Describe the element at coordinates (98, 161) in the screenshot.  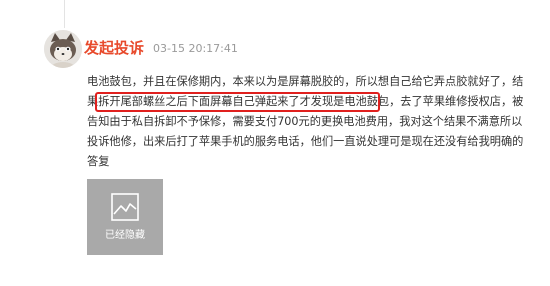
I see `content-line: 答复` at that location.